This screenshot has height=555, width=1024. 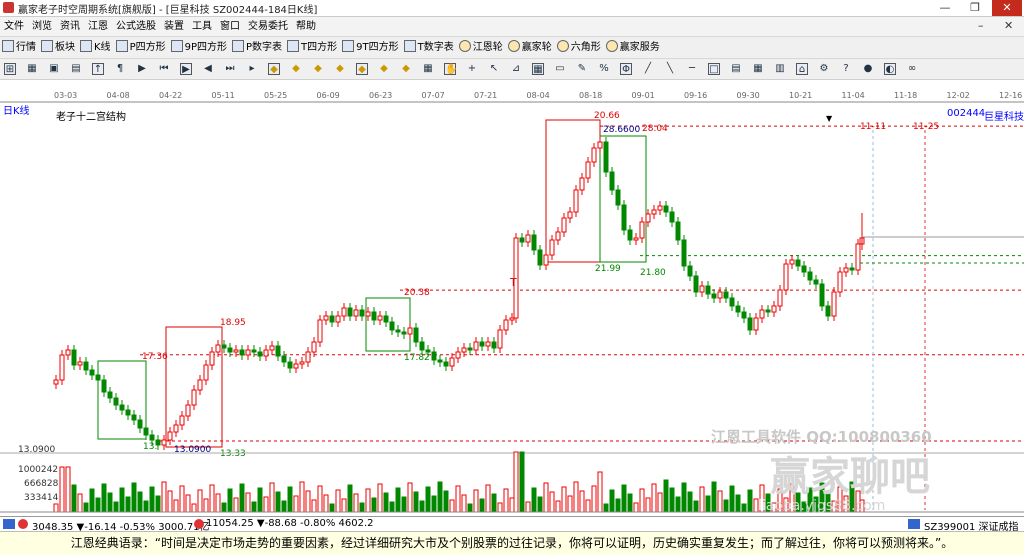 What do you see at coordinates (238, 46) in the screenshot?
I see `p-table-icon` at bounding box center [238, 46].